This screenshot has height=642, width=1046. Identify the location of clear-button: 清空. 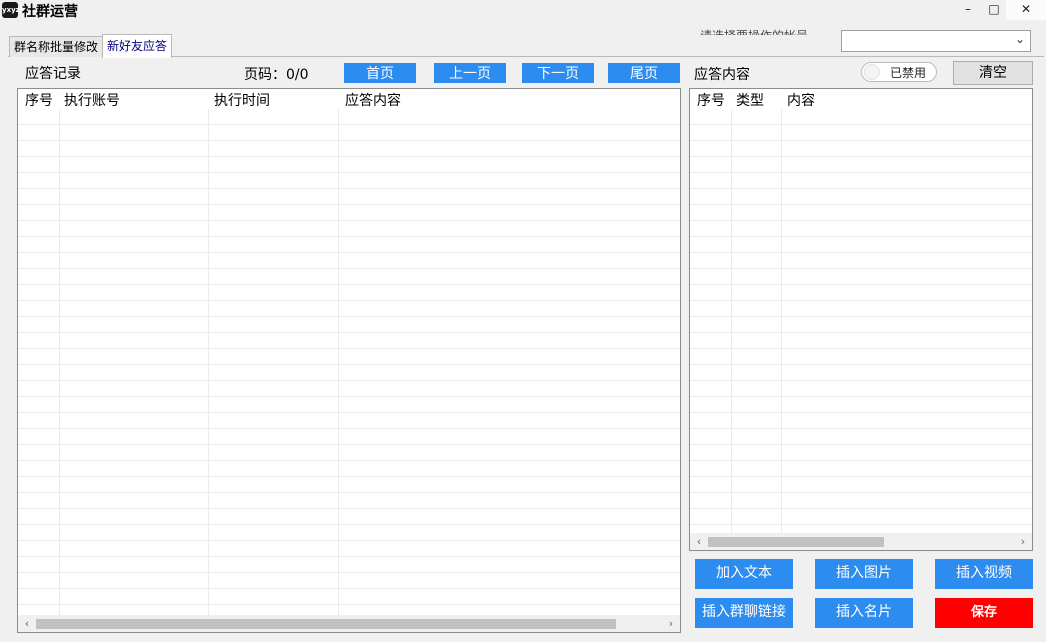
(993, 73).